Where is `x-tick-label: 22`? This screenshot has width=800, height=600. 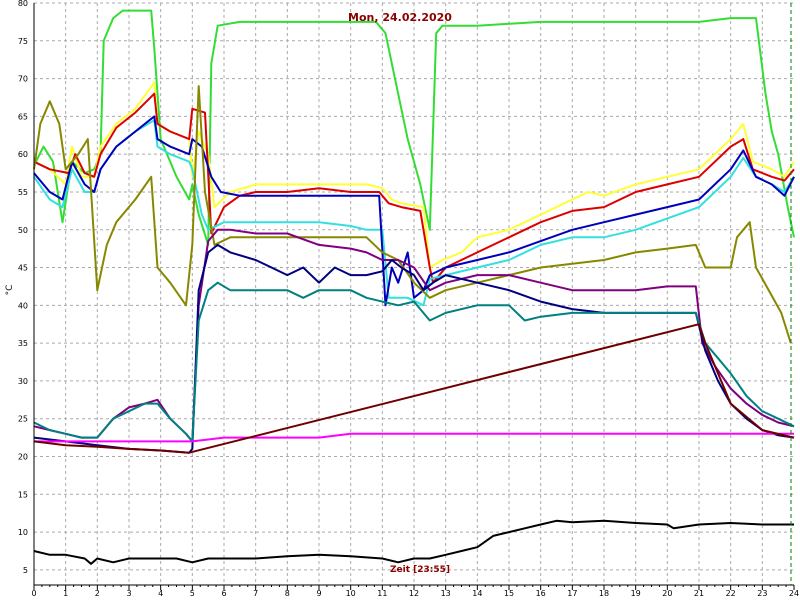
x-tick-label: 22 is located at coordinates (731, 593).